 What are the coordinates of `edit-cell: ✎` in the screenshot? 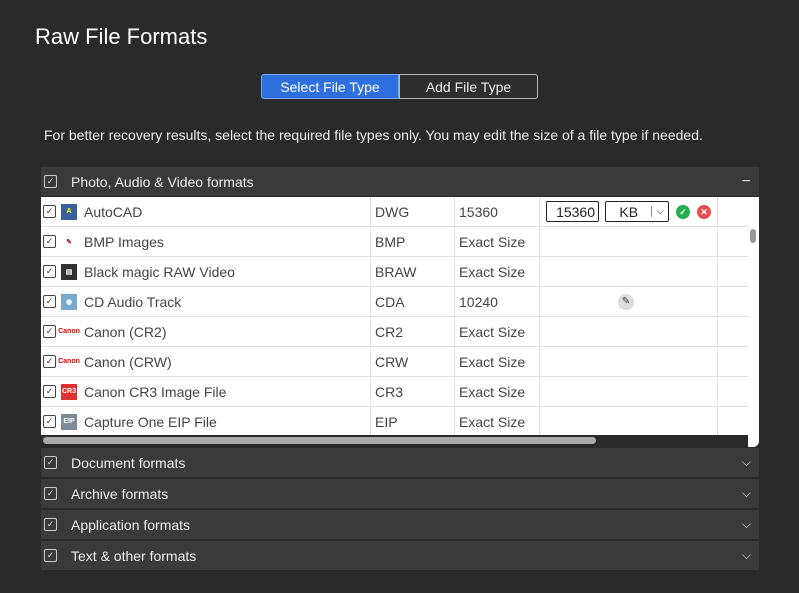 It's located at (628, 301).